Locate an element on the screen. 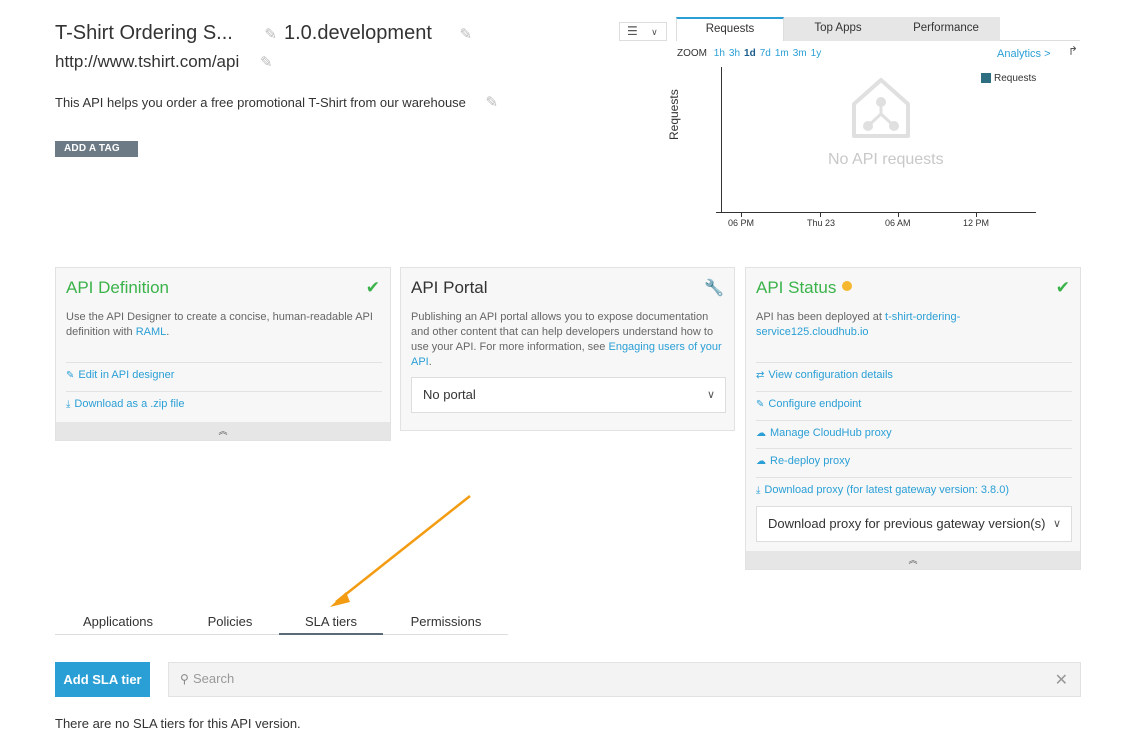 Image resolution: width=1135 pixels, height=736 pixels. exchange-arrows-icon: ⇄ is located at coordinates (760, 375).